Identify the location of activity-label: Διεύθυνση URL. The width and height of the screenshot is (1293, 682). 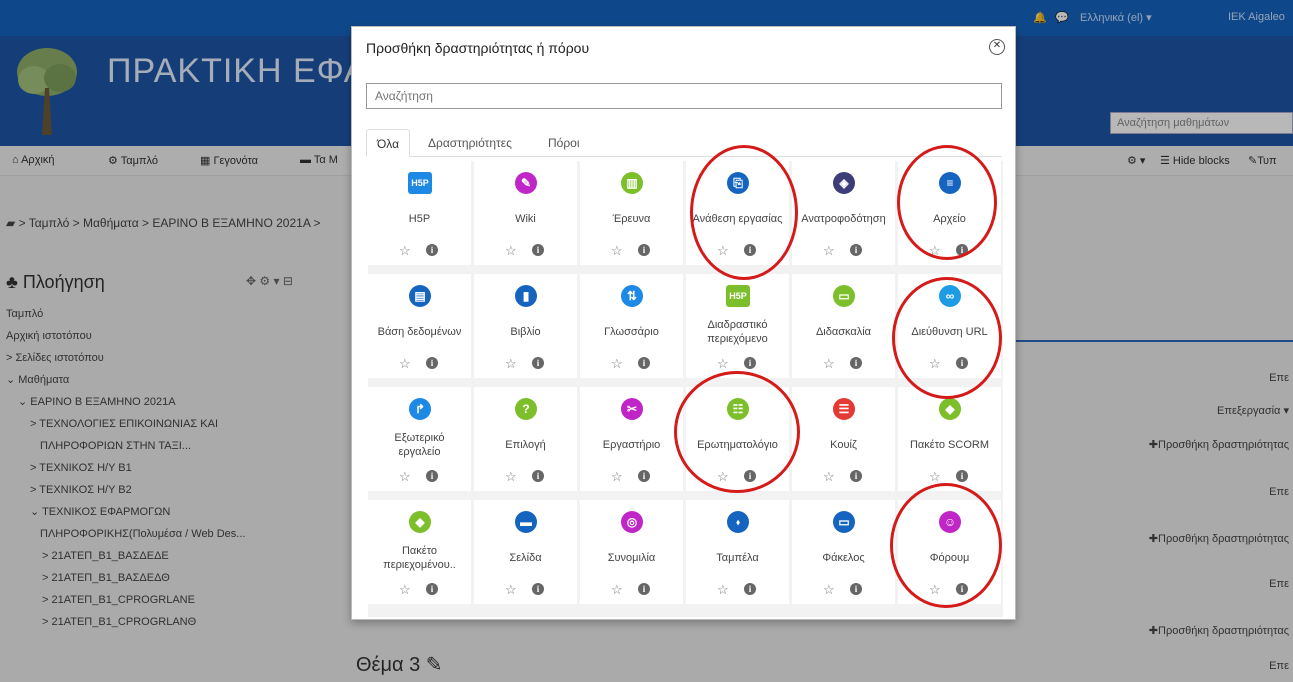
(949, 332).